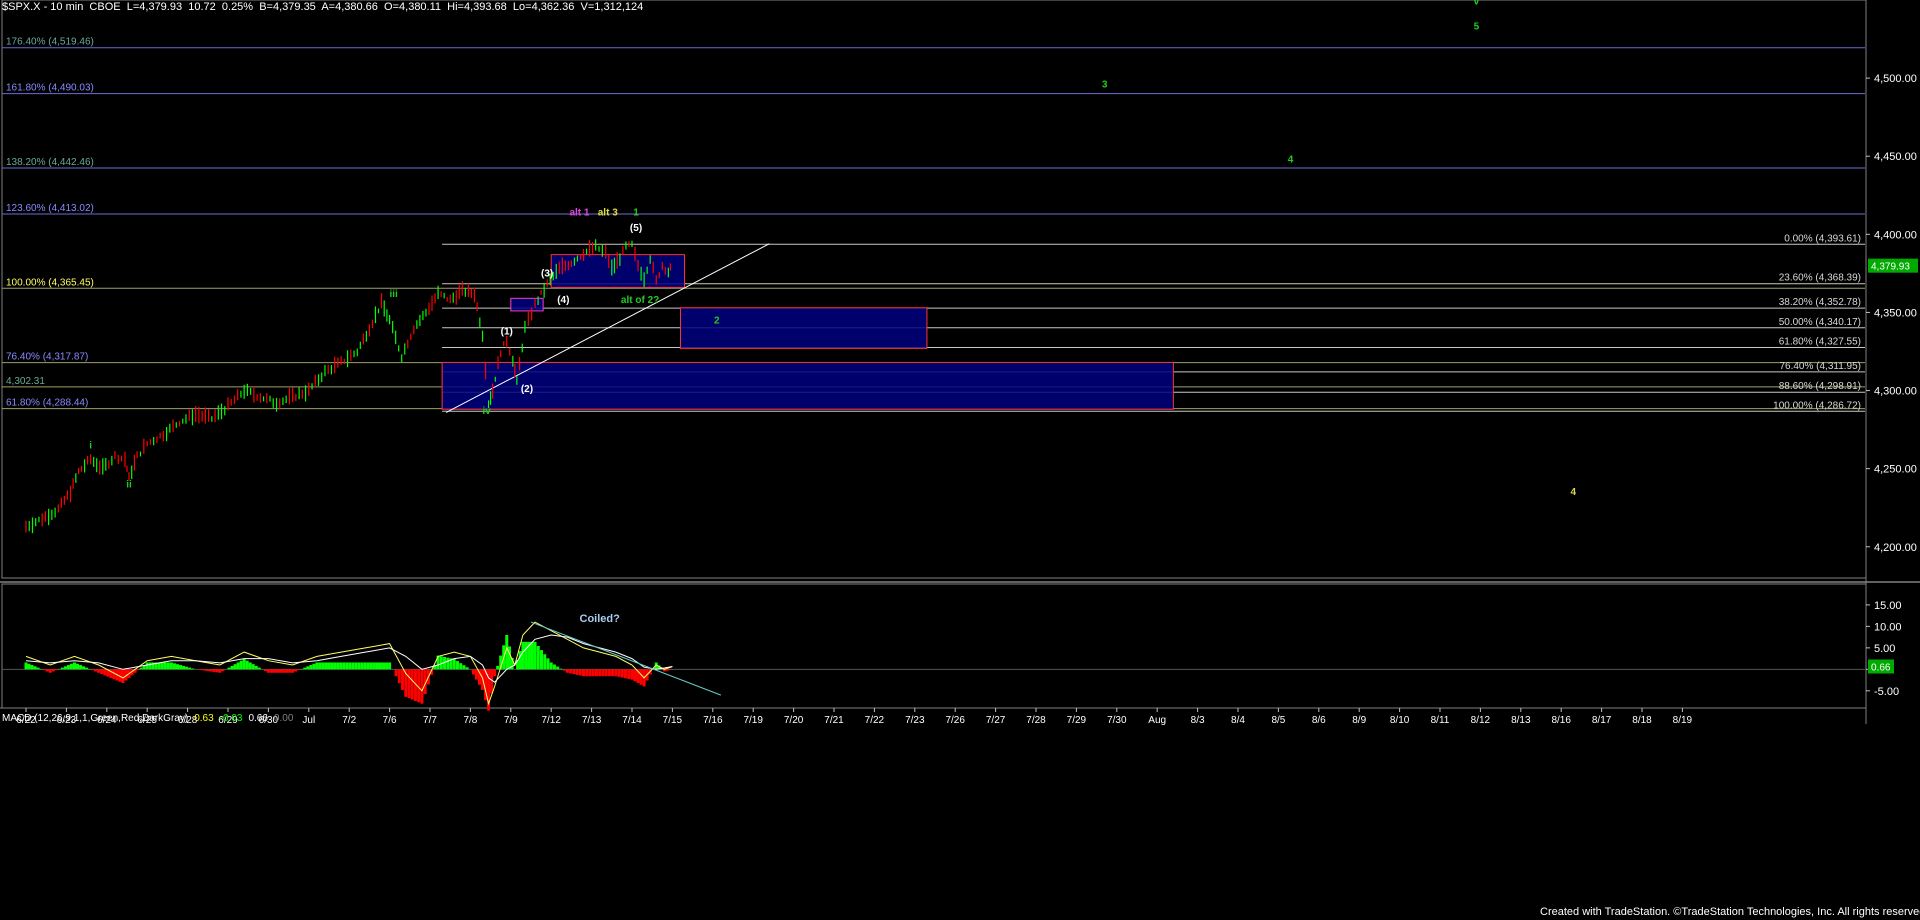 The image size is (1920, 920). Describe the element at coordinates (1561, 720) in the screenshot. I see `time-axis-label: 8/16` at that location.